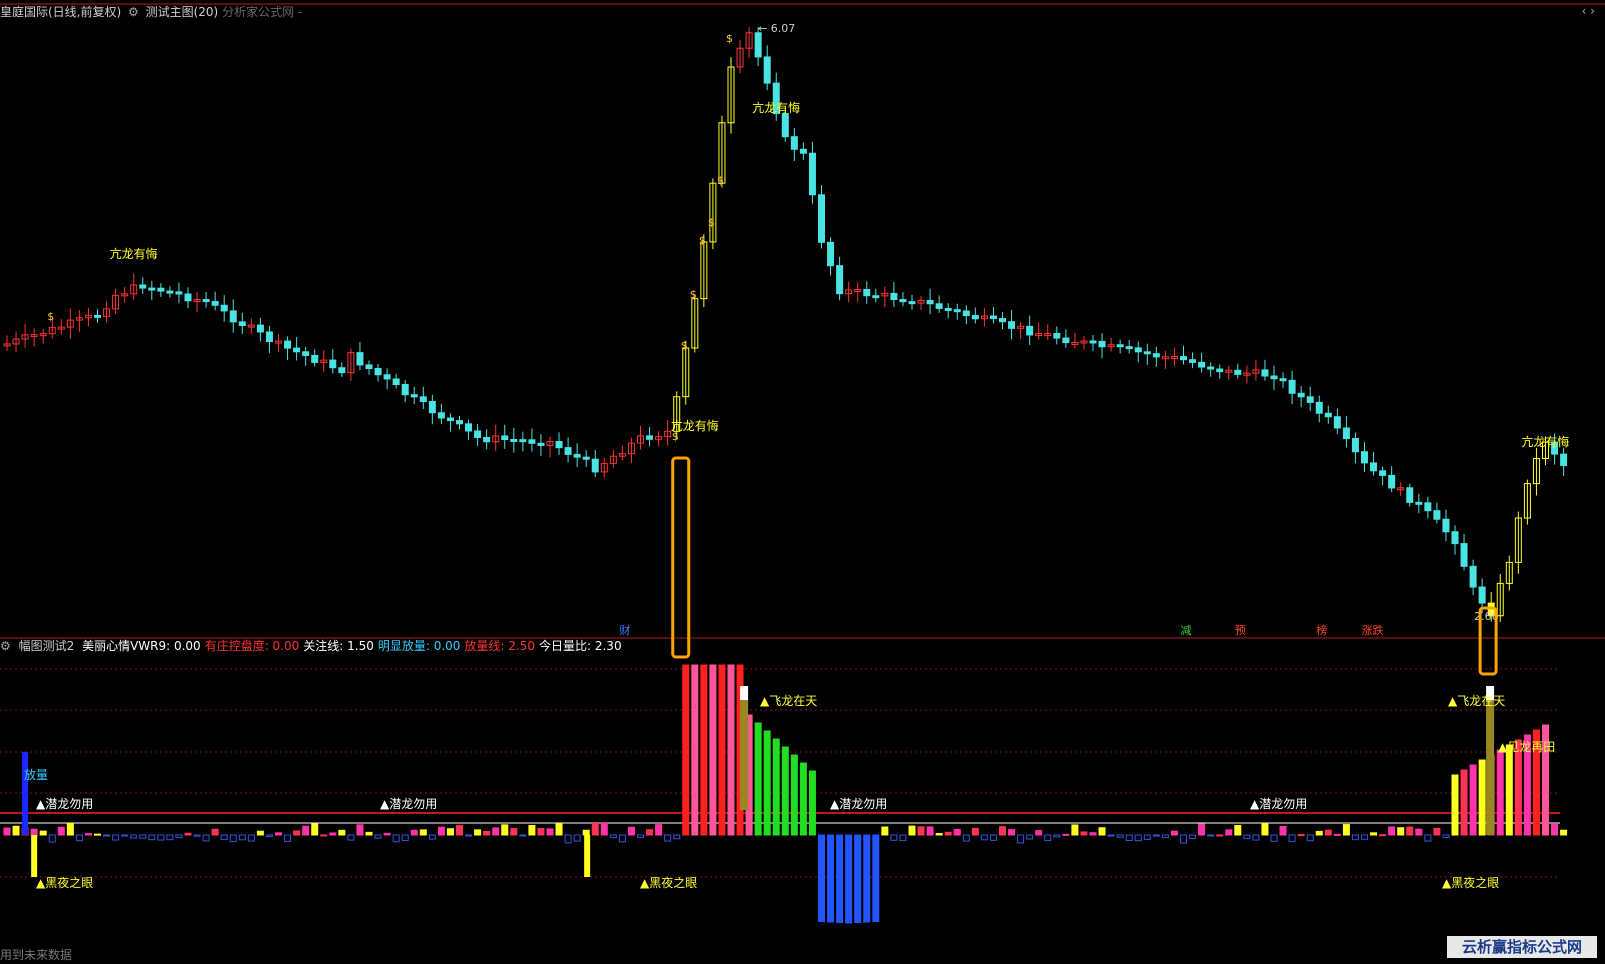 This screenshot has height=964, width=1605. I want to click on sub-annotation: ▲潜龙勿用, so click(858, 804).